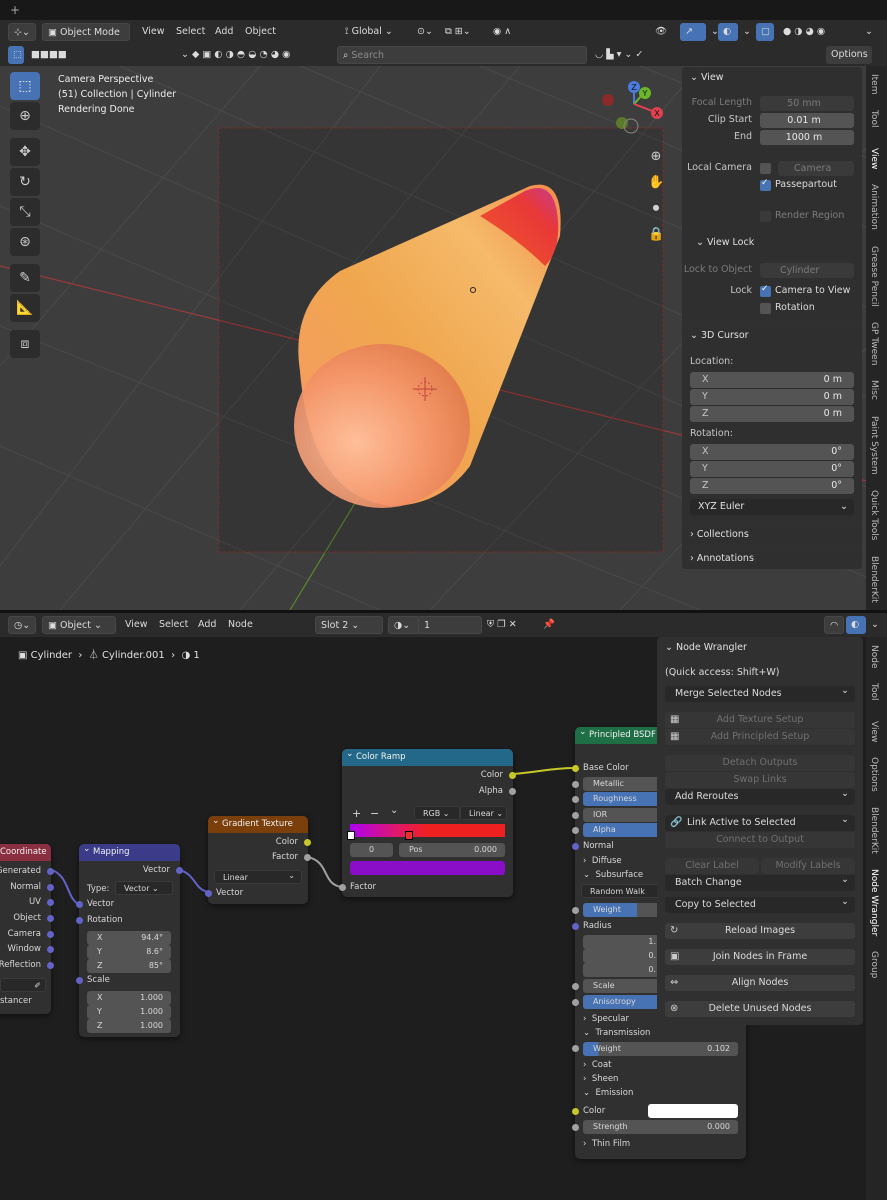  I want to click on rotate-tool-icon: ↻, so click(25, 182).